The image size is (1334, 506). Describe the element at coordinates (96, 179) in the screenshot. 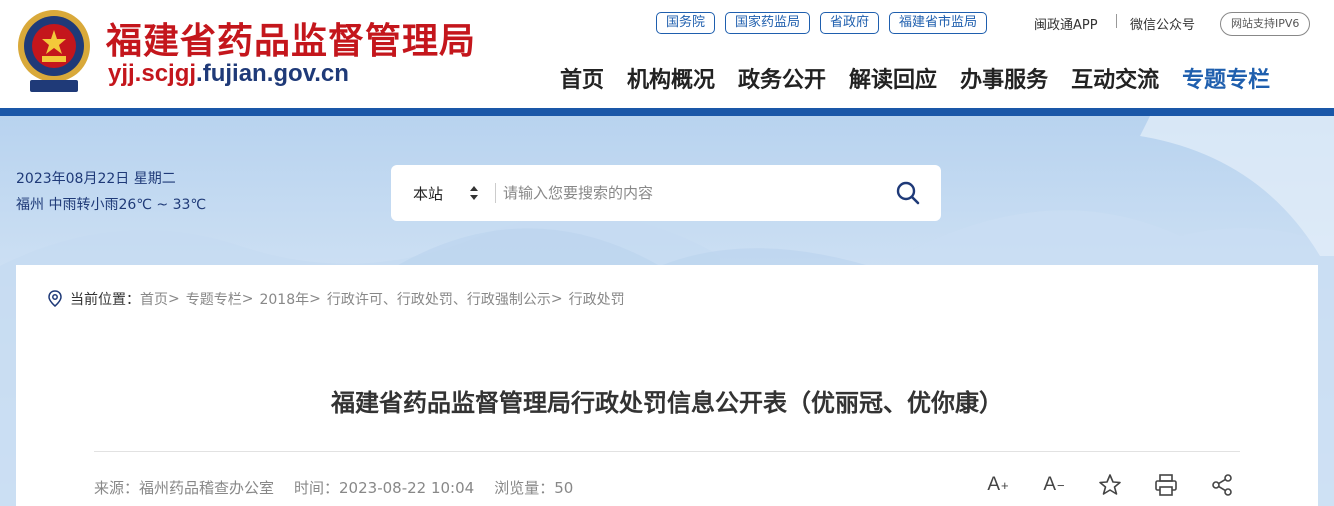

I see `current-date: 2023年08月22日 星期二` at that location.